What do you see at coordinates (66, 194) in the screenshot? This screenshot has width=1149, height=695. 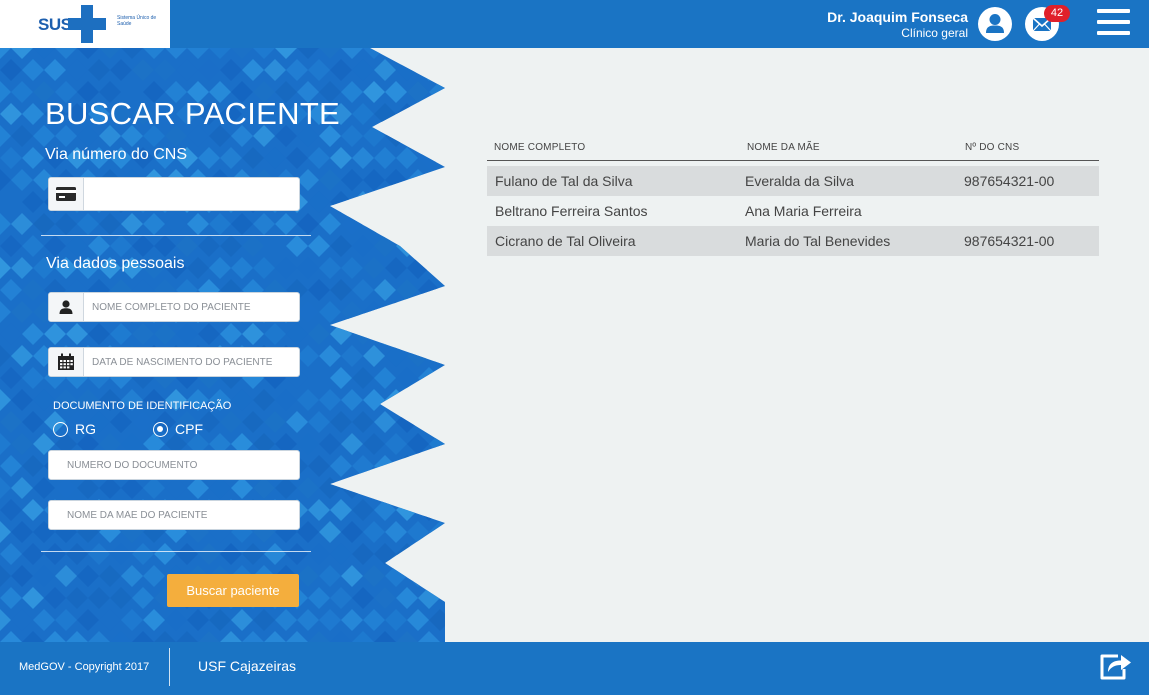 I see `card-icon` at bounding box center [66, 194].